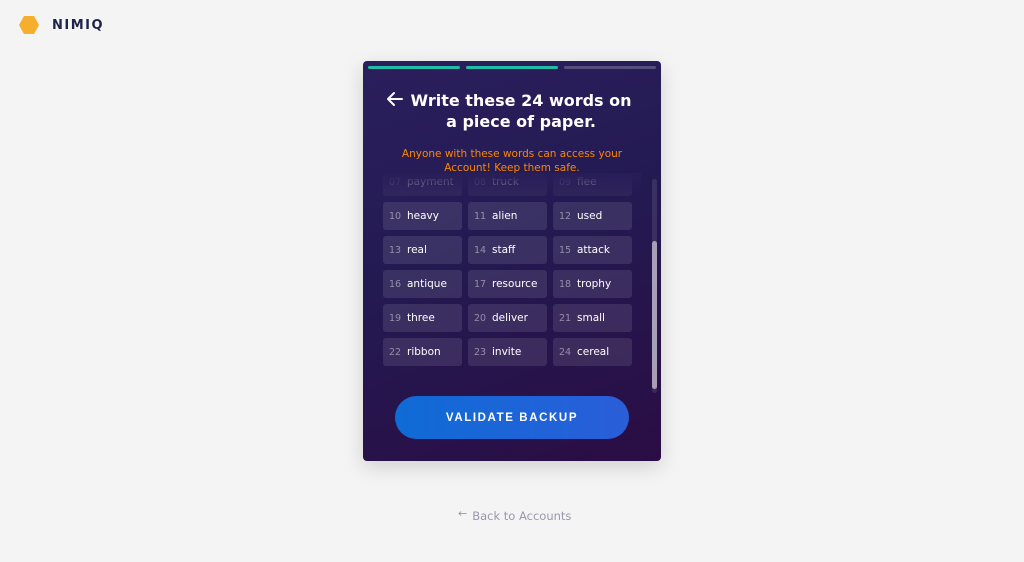 The height and width of the screenshot is (562, 1024). Describe the element at coordinates (480, 318) in the screenshot. I see `word-number: 20` at that location.